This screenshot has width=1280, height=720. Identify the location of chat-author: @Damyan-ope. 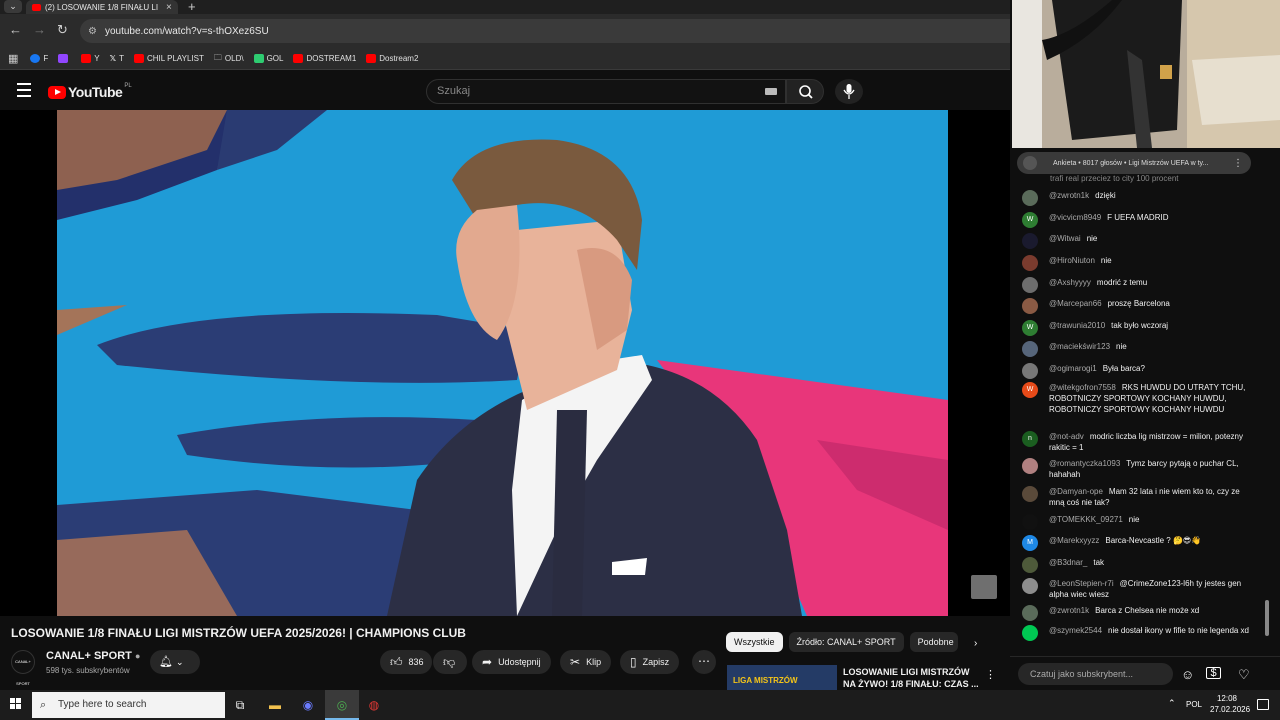
(1076, 491).